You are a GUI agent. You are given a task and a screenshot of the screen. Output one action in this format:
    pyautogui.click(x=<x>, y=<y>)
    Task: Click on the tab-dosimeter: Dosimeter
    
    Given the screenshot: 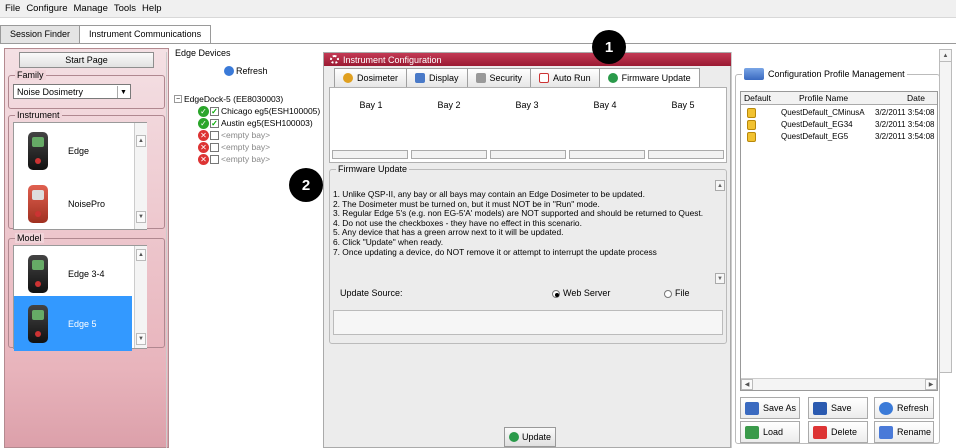 What is the action you would take?
    pyautogui.click(x=371, y=77)
    